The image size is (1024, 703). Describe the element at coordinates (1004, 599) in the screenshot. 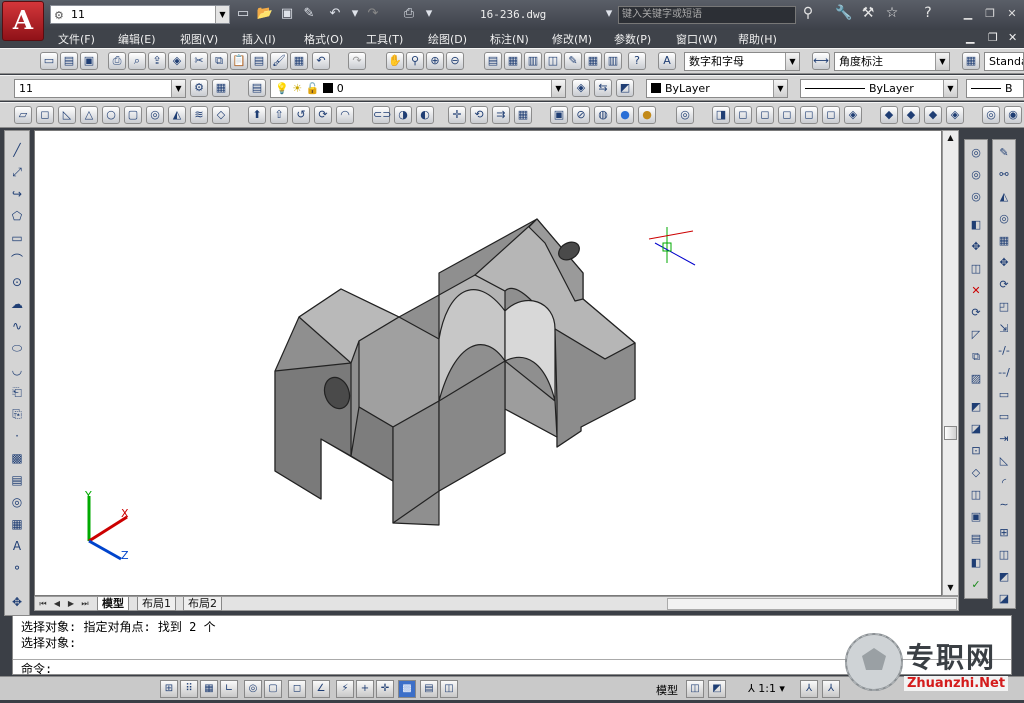

I see `send-back-icon: ◪` at that location.